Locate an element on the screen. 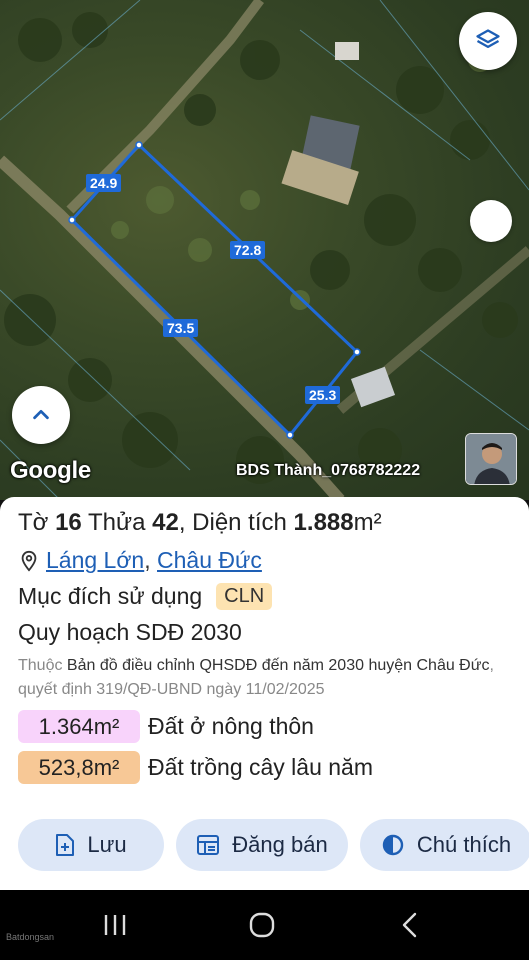  home-icon is located at coordinates (262, 925).